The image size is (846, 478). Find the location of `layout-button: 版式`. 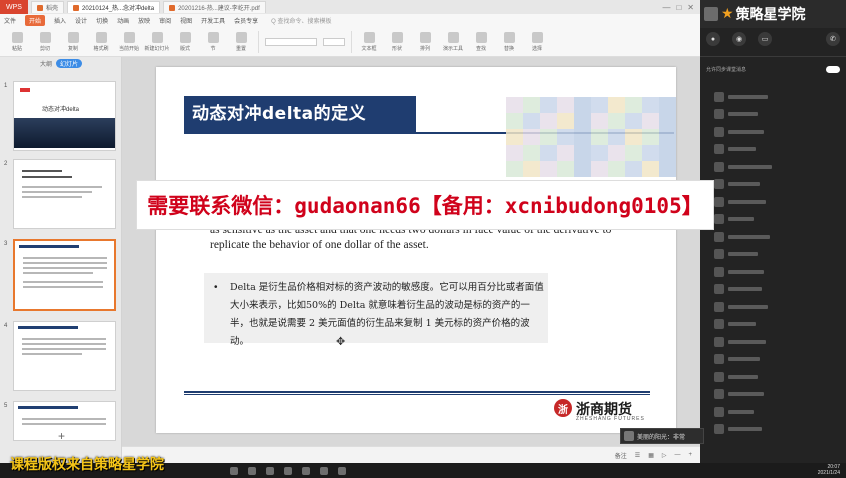

layout-button: 版式 is located at coordinates (185, 41).